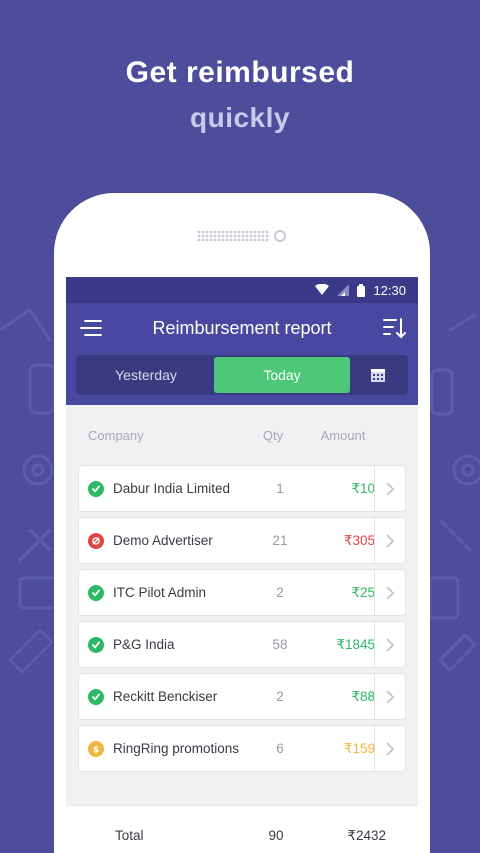 Image resolution: width=480 pixels, height=853 pixels. What do you see at coordinates (233, 236) in the screenshot?
I see `speaker-grille` at bounding box center [233, 236].